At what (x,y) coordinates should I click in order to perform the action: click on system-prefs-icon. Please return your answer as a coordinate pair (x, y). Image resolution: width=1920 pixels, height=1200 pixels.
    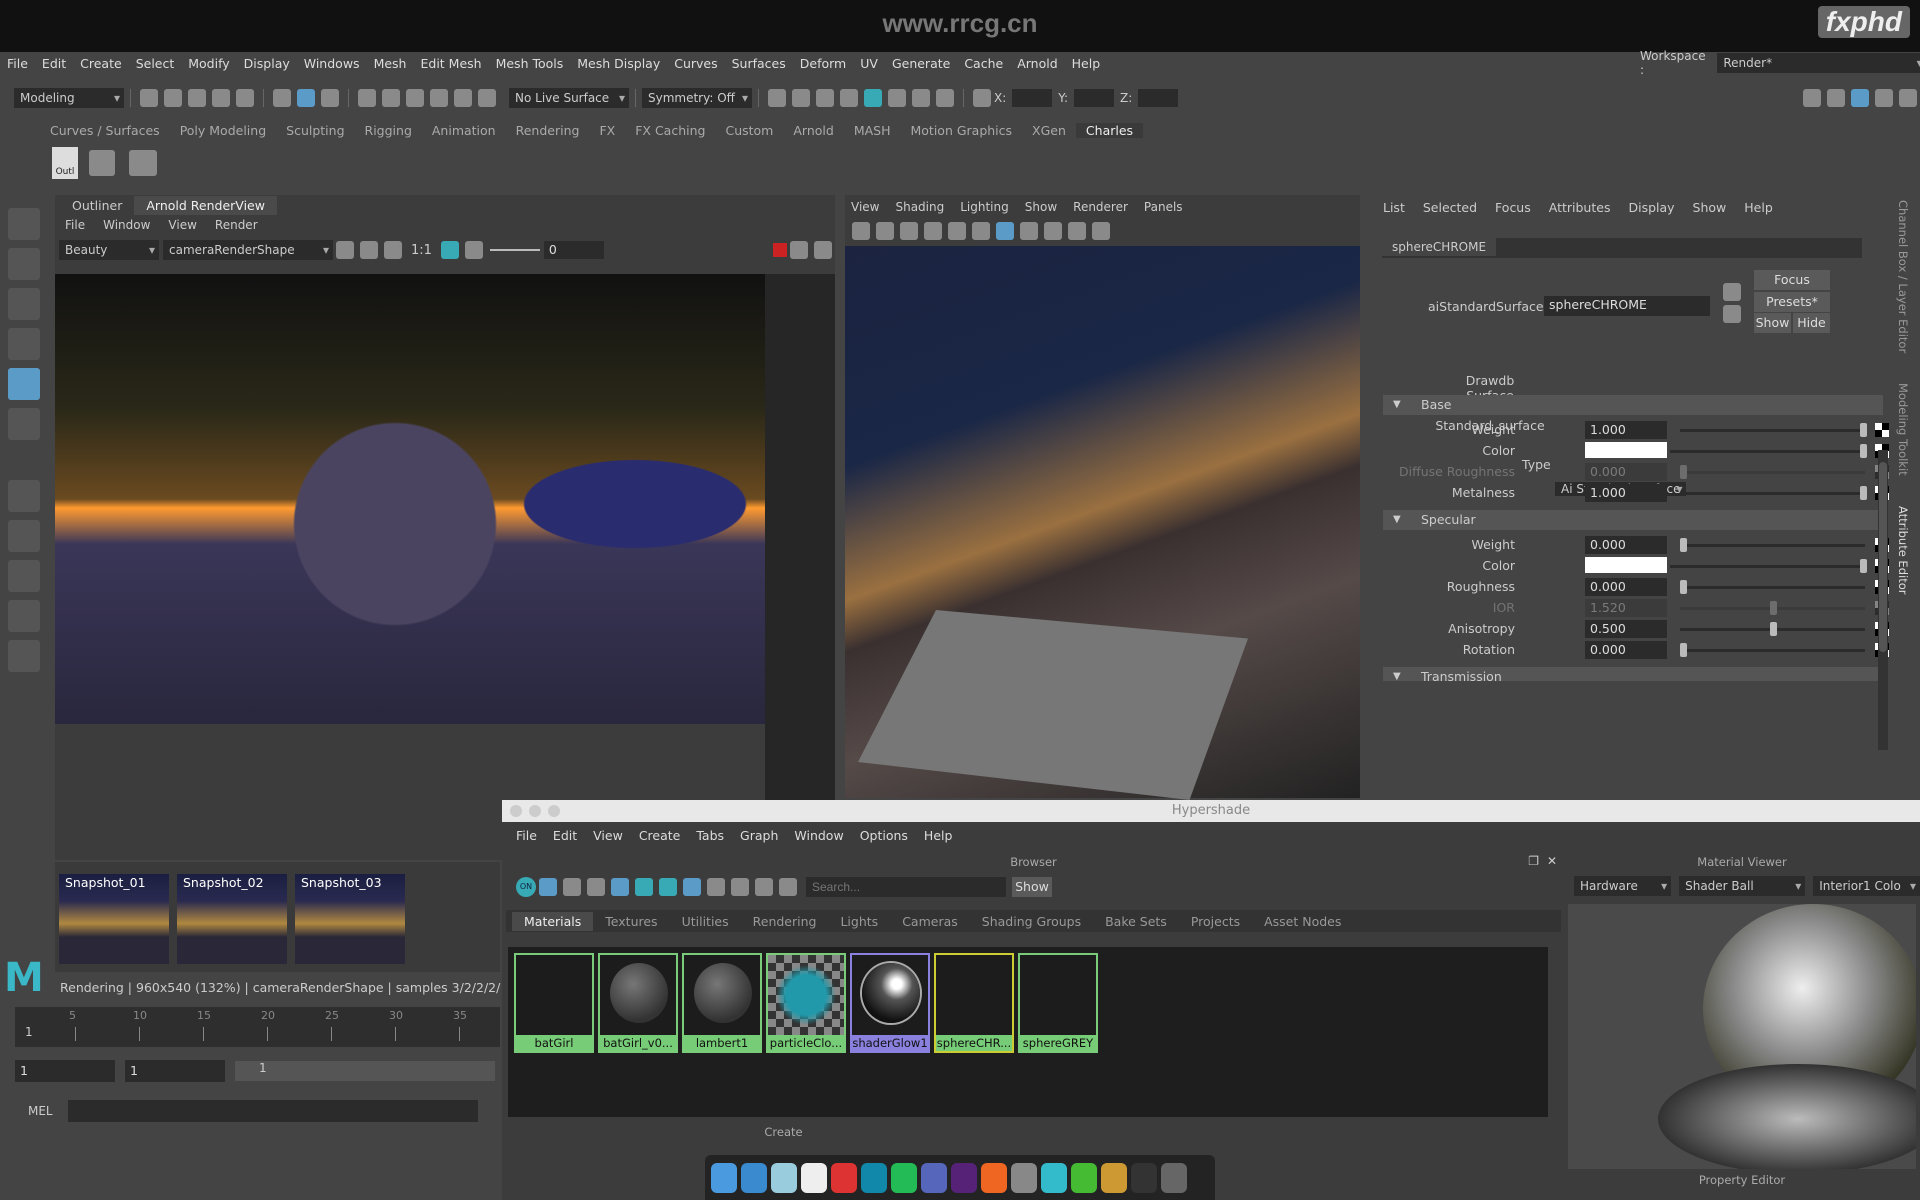
    Looking at the image, I should click on (1024, 1177).